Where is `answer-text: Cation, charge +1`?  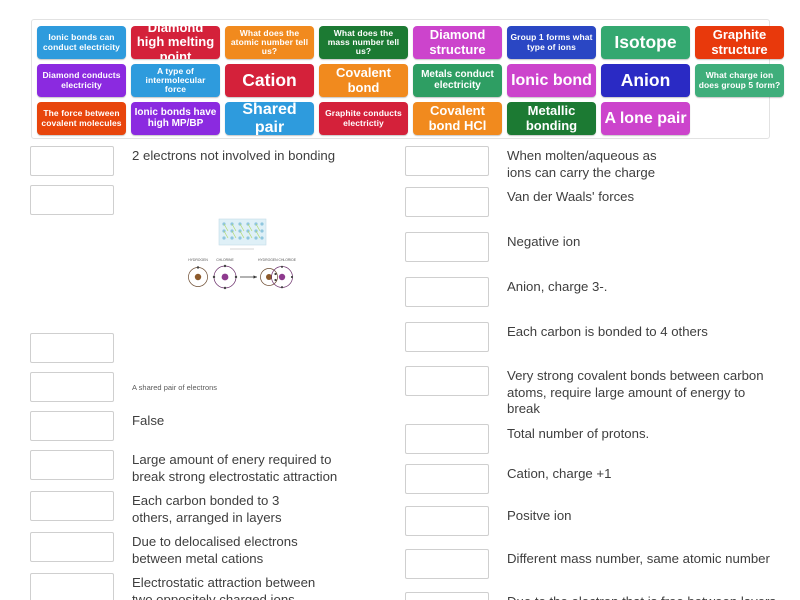
answer-text: Cation, charge +1 is located at coordinates (559, 473).